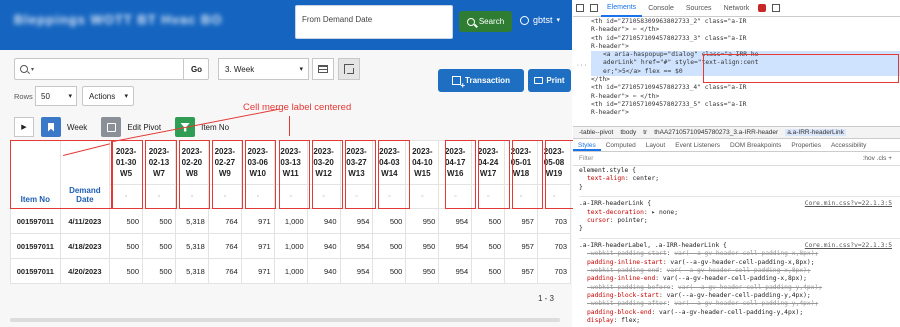  What do you see at coordinates (628, 132) in the screenshot?
I see `breadcrumb-item: tbody` at bounding box center [628, 132].